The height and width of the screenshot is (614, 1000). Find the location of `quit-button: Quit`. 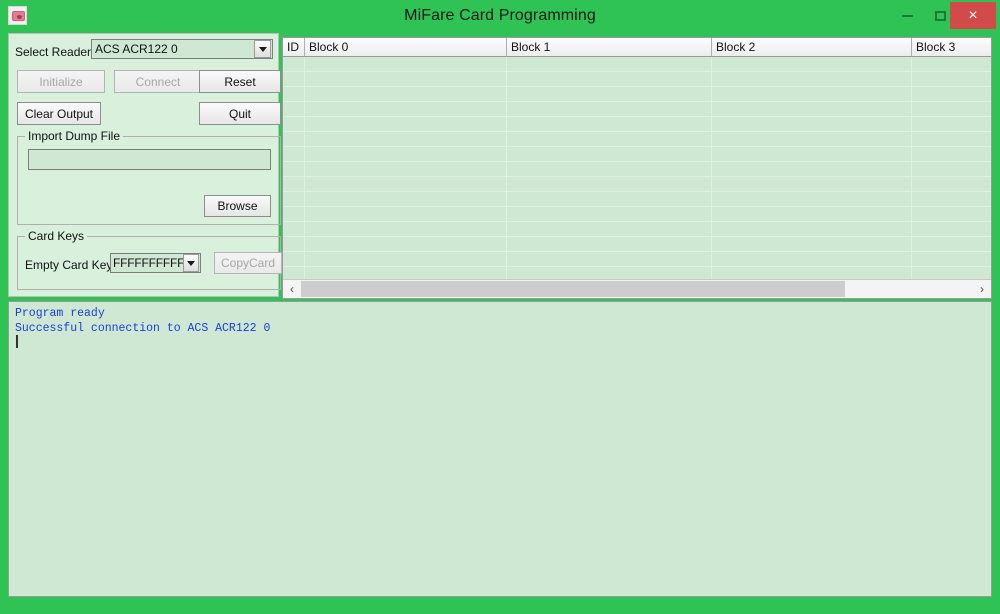

quit-button: Quit is located at coordinates (240, 113).